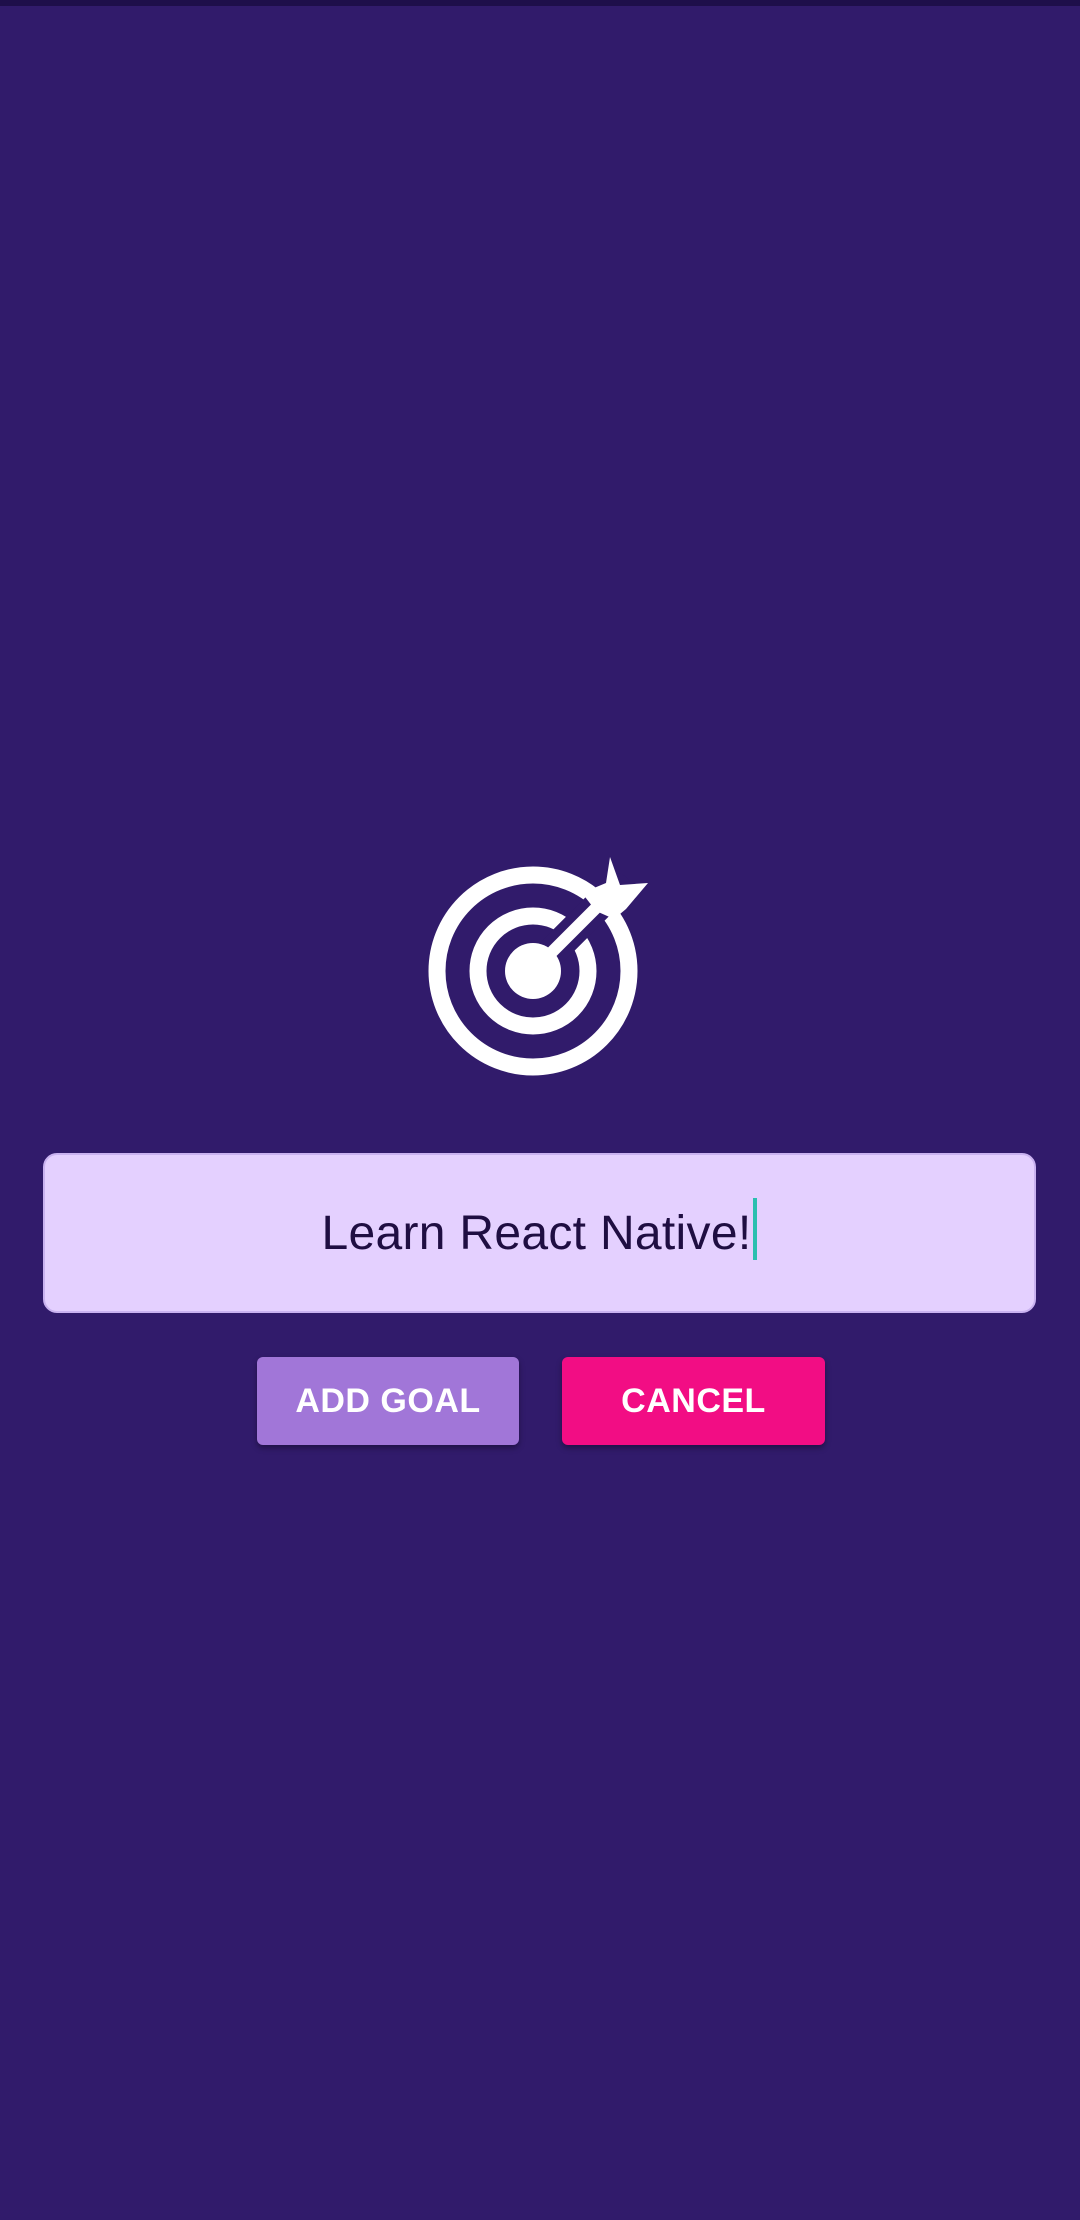 This screenshot has width=1080, height=2220. I want to click on target-icon, so click(539, 968).